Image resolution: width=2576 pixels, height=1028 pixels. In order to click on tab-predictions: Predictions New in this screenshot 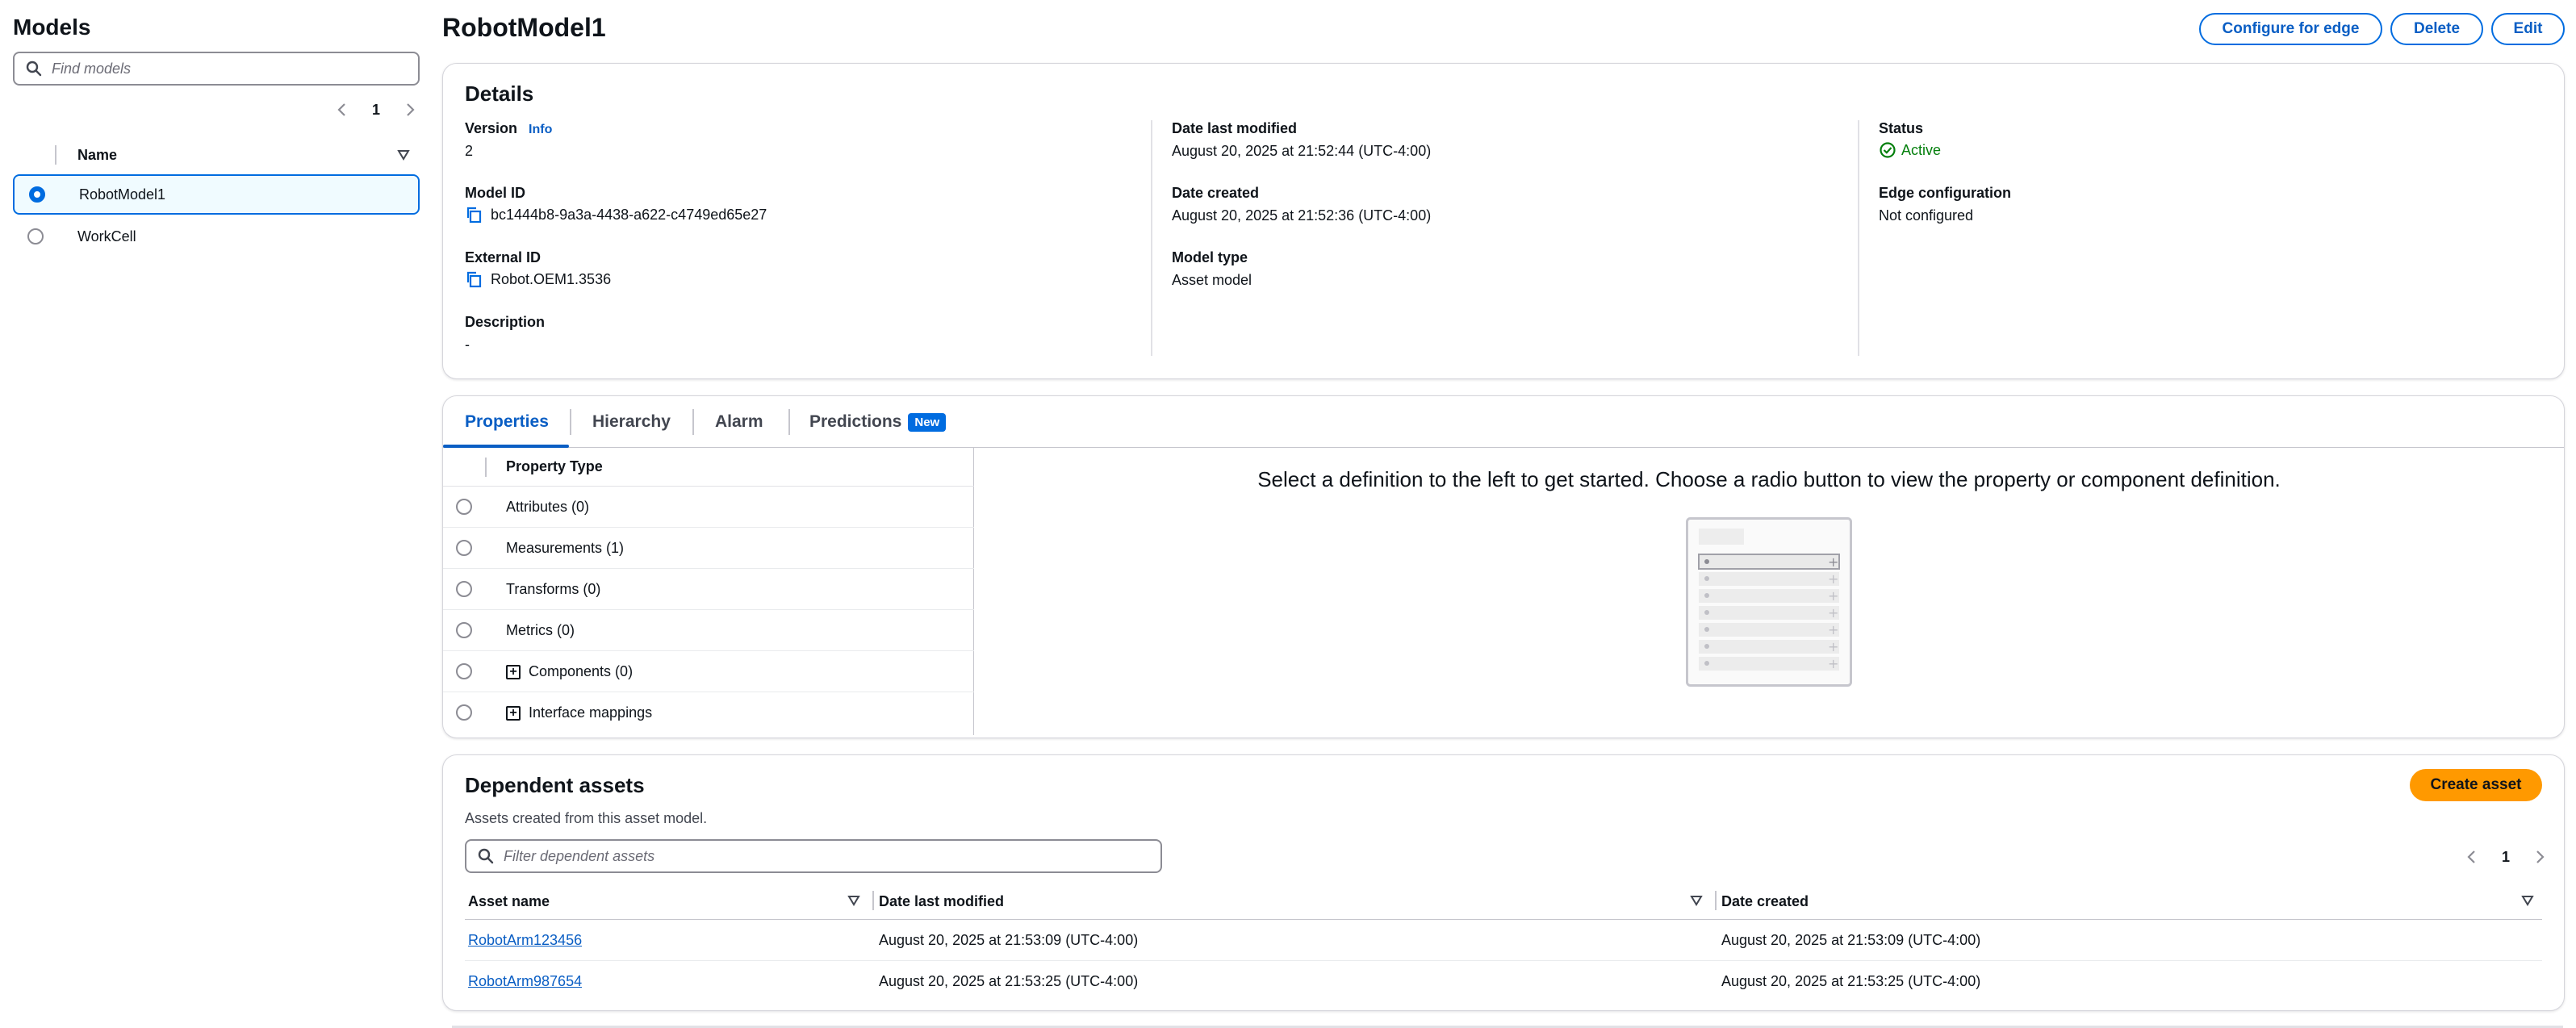, I will do `click(878, 422)`.